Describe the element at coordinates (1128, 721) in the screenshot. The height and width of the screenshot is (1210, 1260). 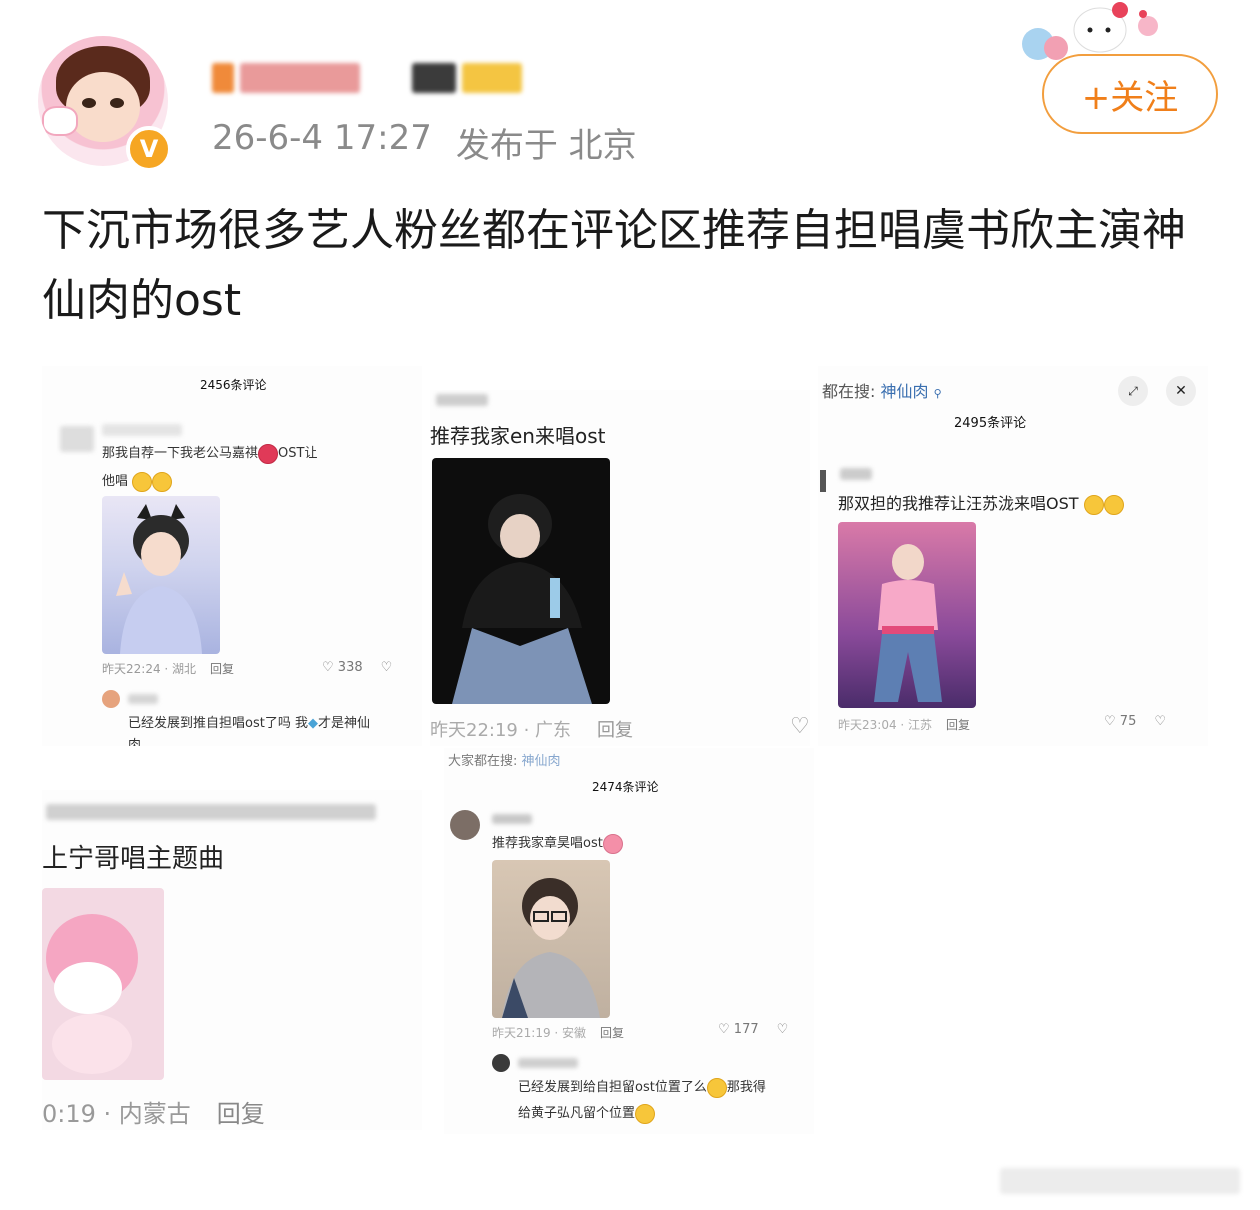
I see `like-count: 75` at that location.